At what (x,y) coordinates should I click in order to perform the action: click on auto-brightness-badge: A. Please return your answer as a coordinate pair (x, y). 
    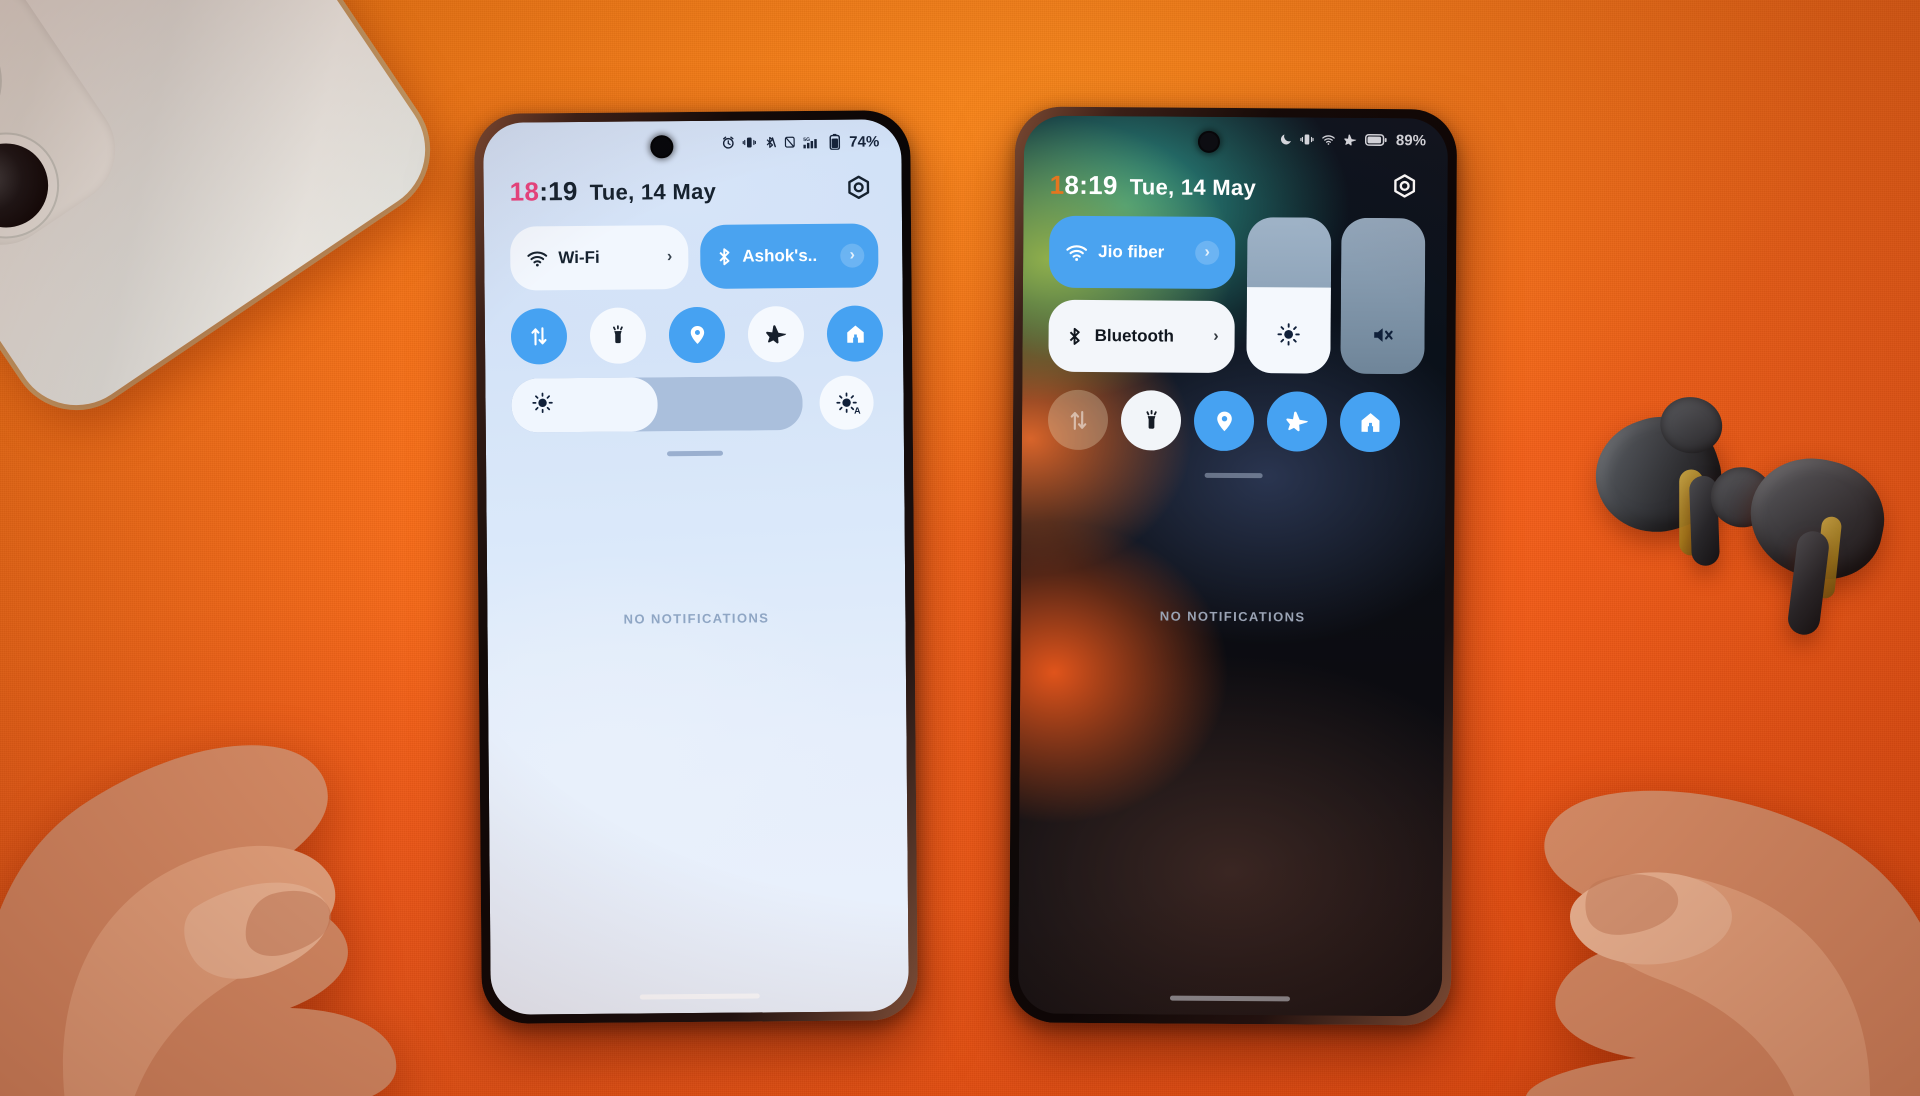
    Looking at the image, I should click on (857, 410).